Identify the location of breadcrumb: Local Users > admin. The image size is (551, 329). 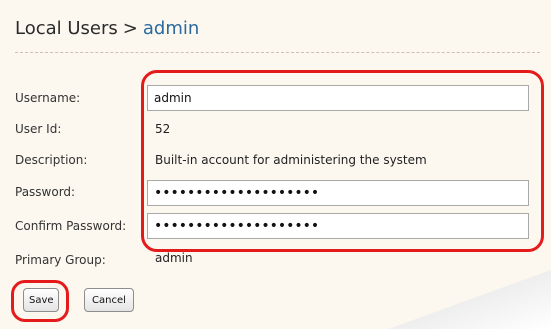
(107, 28).